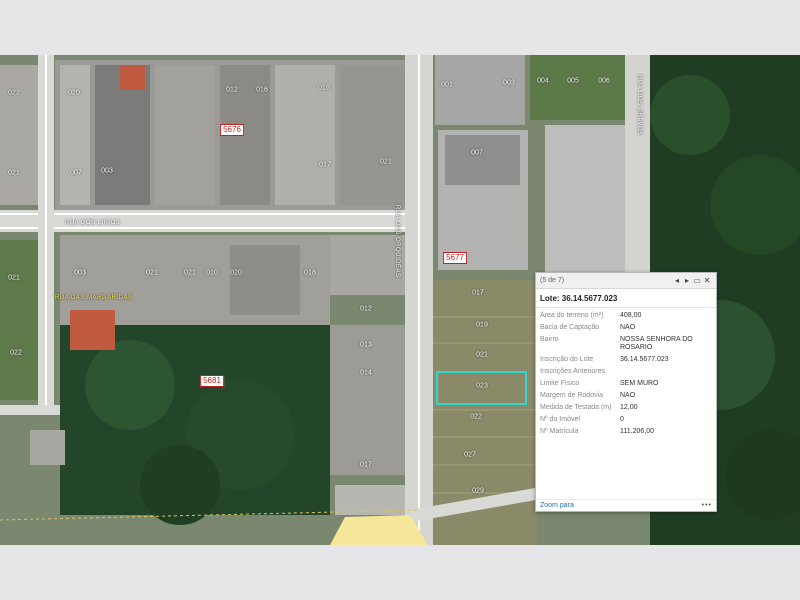 The width and height of the screenshot is (800, 600). Describe the element at coordinates (560, 419) in the screenshot. I see `attribute-label: Nº do Imóvel` at that location.